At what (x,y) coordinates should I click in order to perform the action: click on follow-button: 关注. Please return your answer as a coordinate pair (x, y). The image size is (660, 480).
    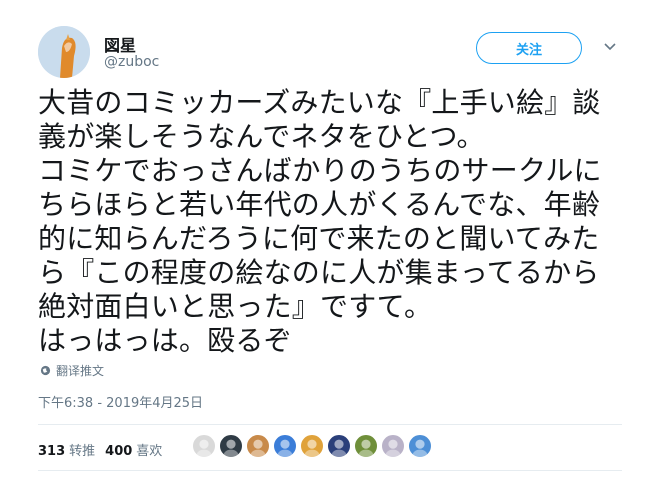
    Looking at the image, I should click on (529, 48).